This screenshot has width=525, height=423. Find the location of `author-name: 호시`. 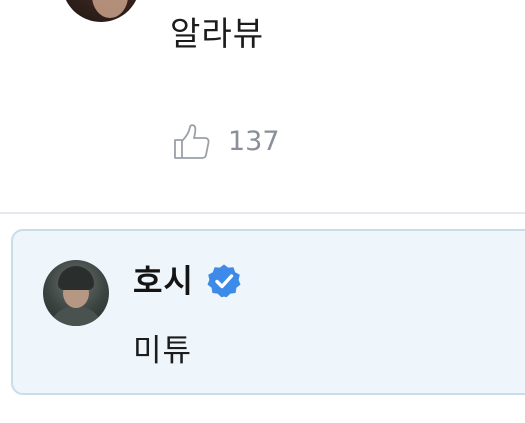

author-name: 호시 is located at coordinates (163, 281).